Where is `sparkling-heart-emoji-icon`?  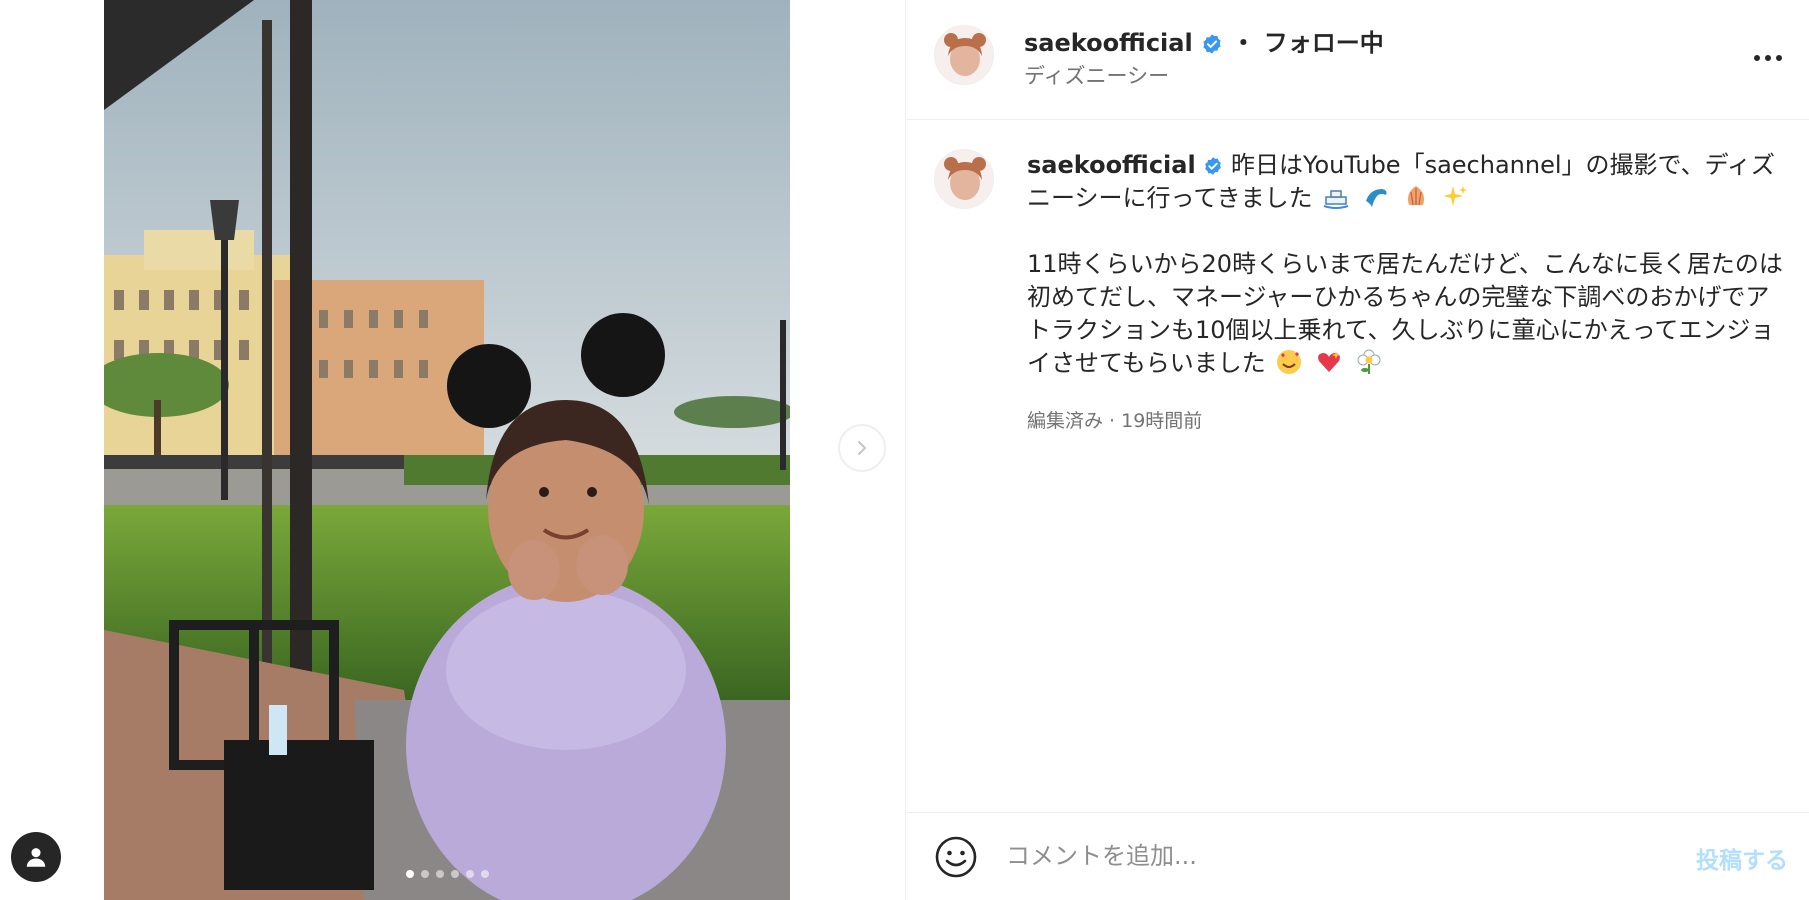
sparkling-heart-emoji-icon is located at coordinates (1329, 361).